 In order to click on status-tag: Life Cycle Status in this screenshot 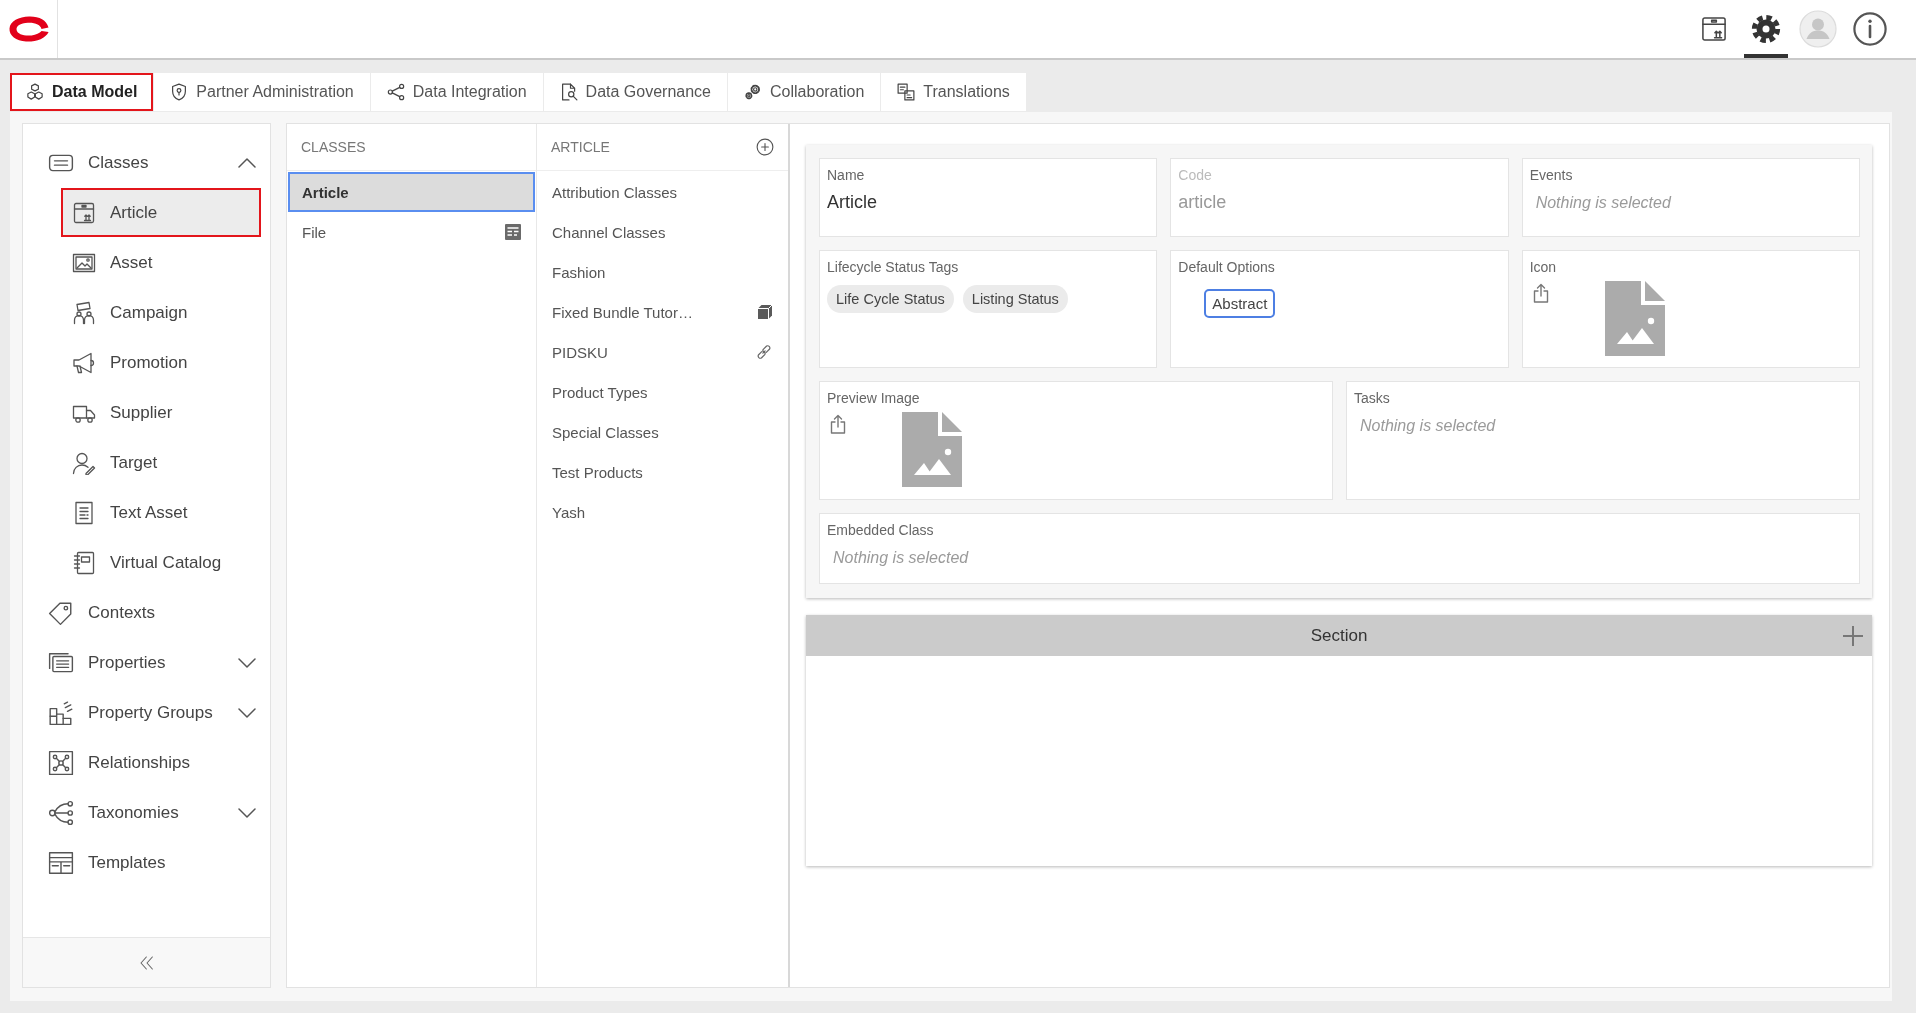, I will do `click(890, 299)`.